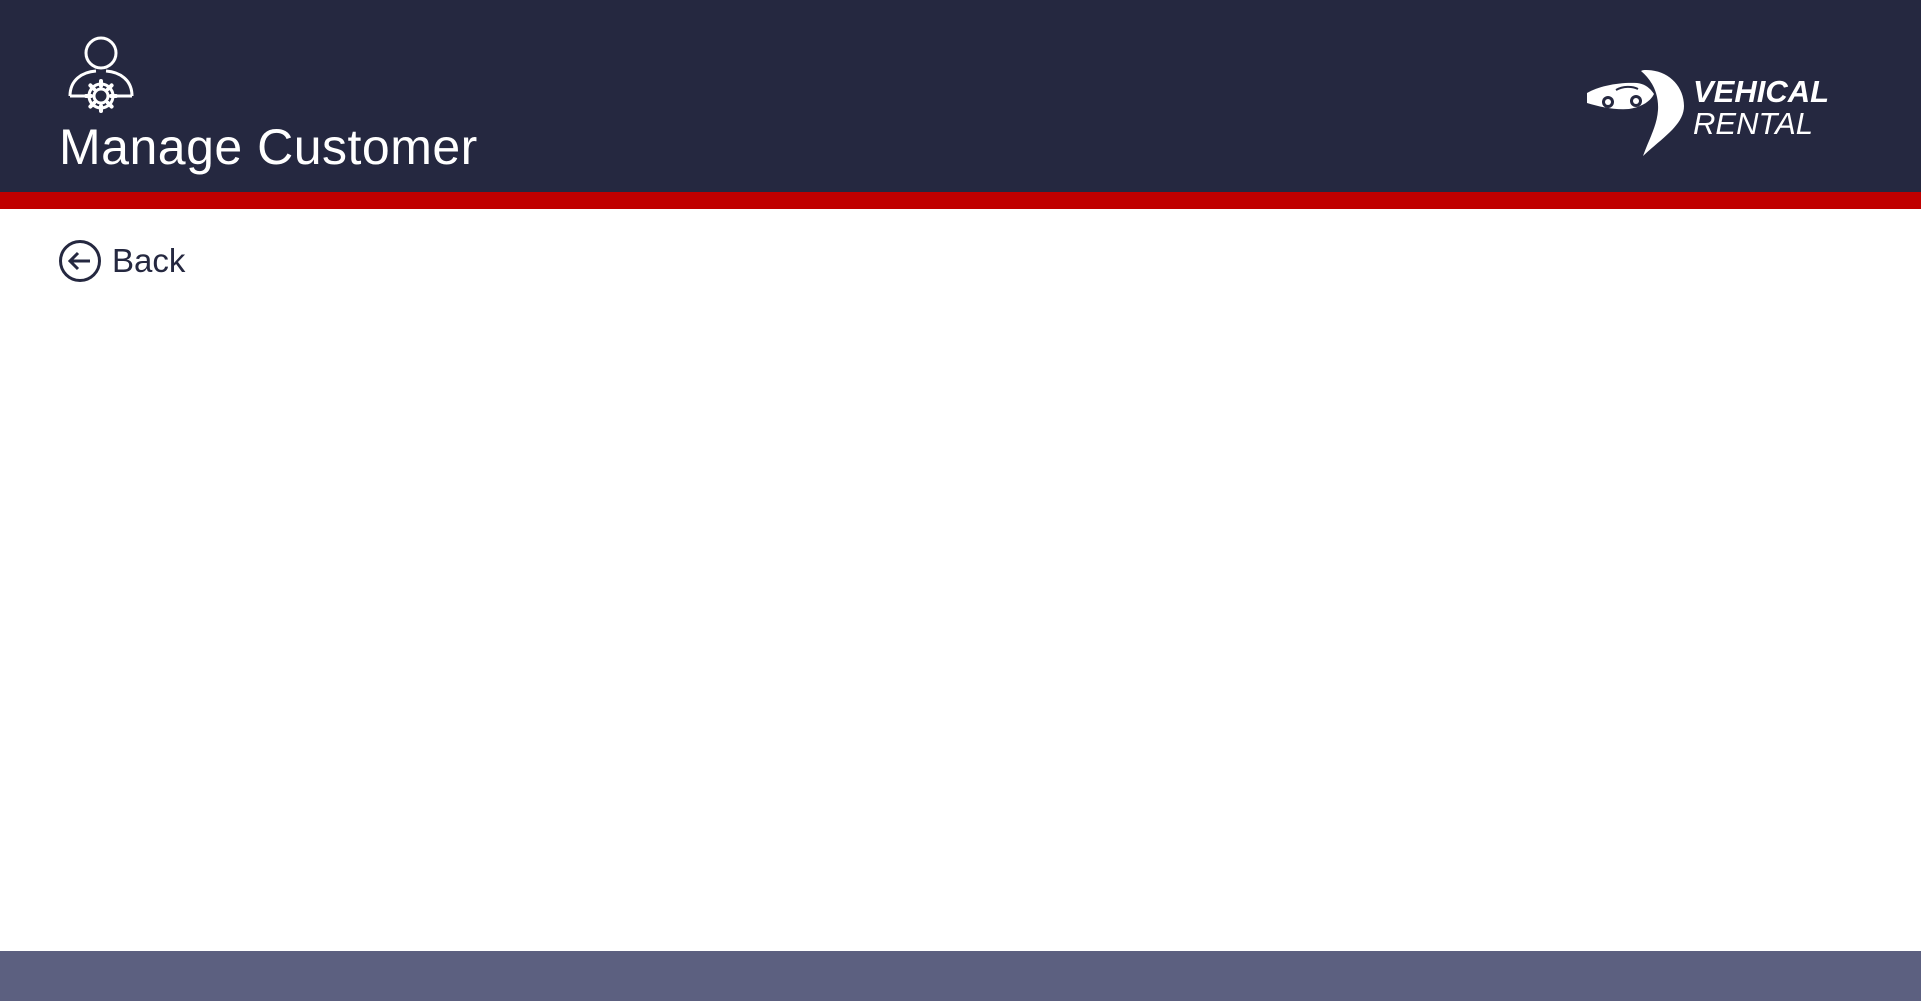 The height and width of the screenshot is (1001, 1921). I want to click on back-button: Back, so click(121, 261).